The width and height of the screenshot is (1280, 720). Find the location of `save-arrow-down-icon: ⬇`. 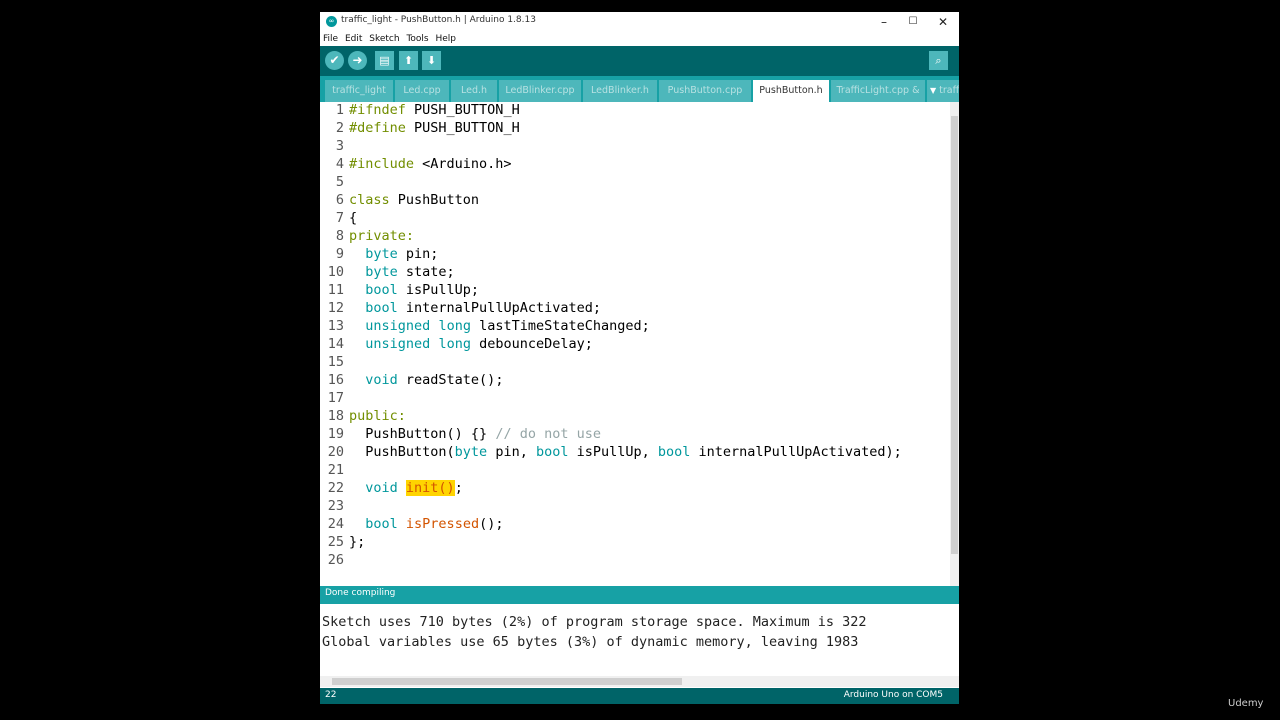

save-arrow-down-icon: ⬇ is located at coordinates (431, 60).